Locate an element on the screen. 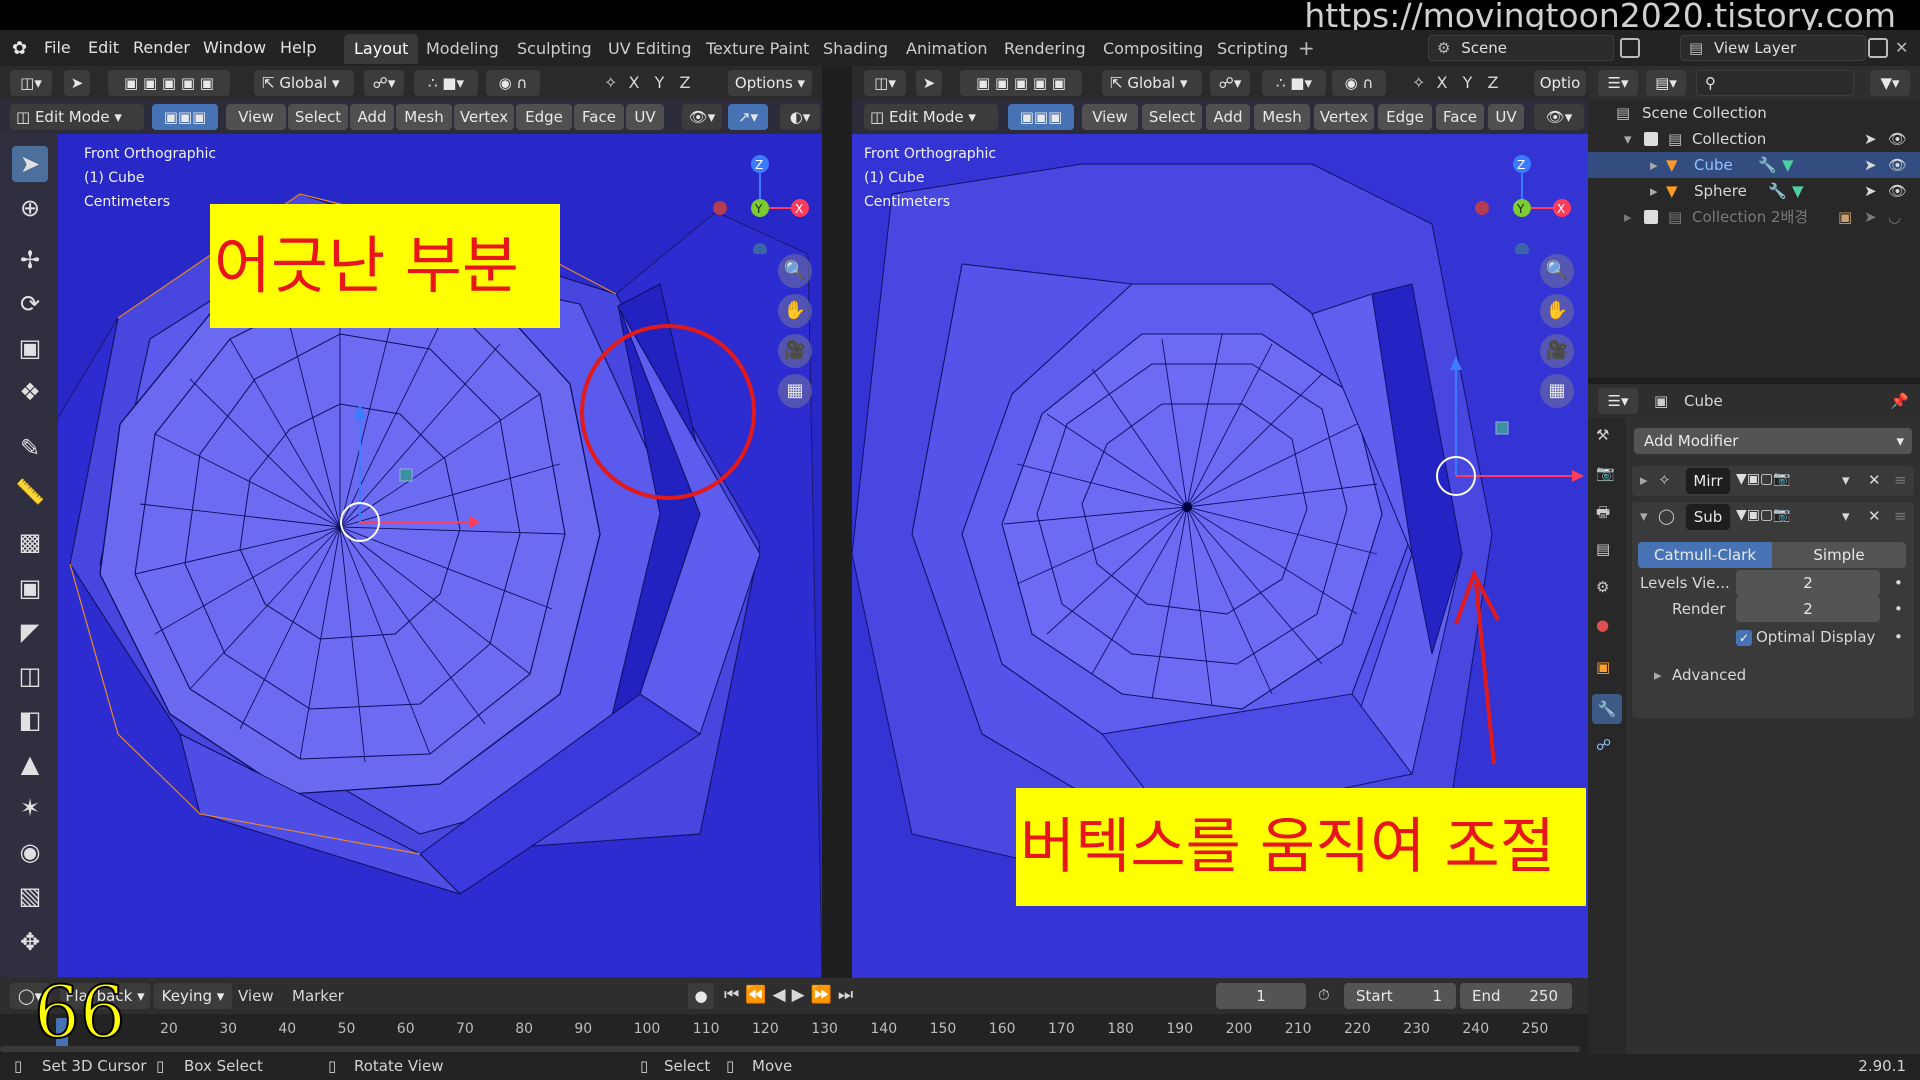  properties-editor-type-icon: ☰▾ is located at coordinates (1618, 401).